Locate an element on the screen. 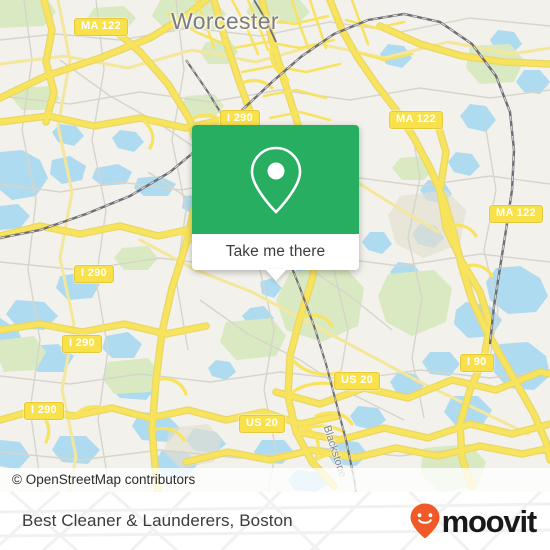 The width and height of the screenshot is (550, 550). poi-card-header is located at coordinates (275, 179).